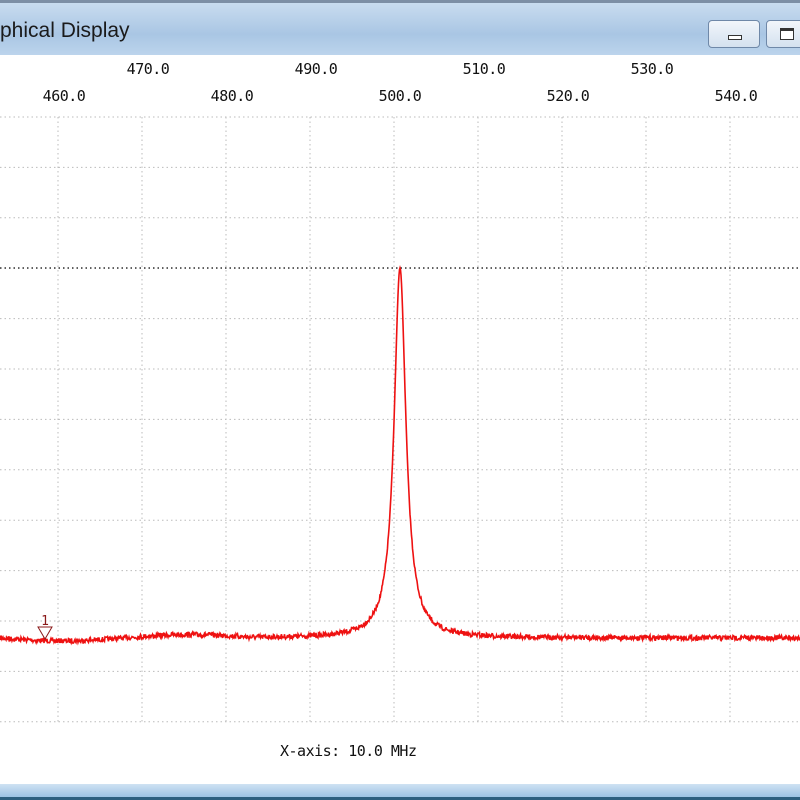 The height and width of the screenshot is (800, 800). Describe the element at coordinates (734, 34) in the screenshot. I see `minimize-button` at that location.